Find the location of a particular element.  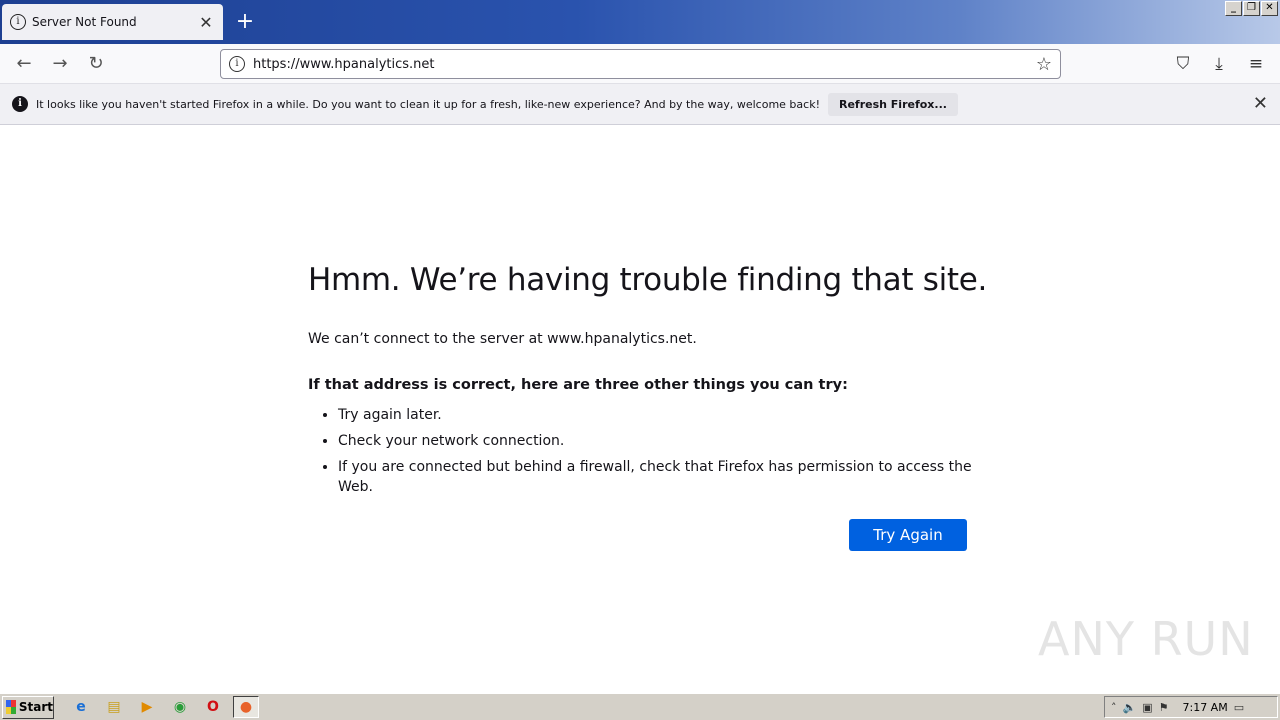

action-center-flag-icon: ⚑ is located at coordinates (1164, 707).